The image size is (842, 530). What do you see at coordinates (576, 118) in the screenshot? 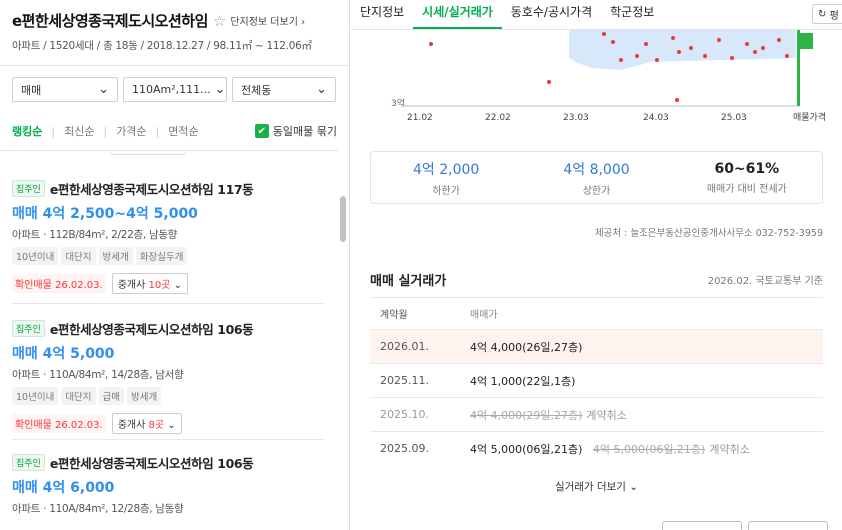
I see `x-tick-label: 23.03` at bounding box center [576, 118].